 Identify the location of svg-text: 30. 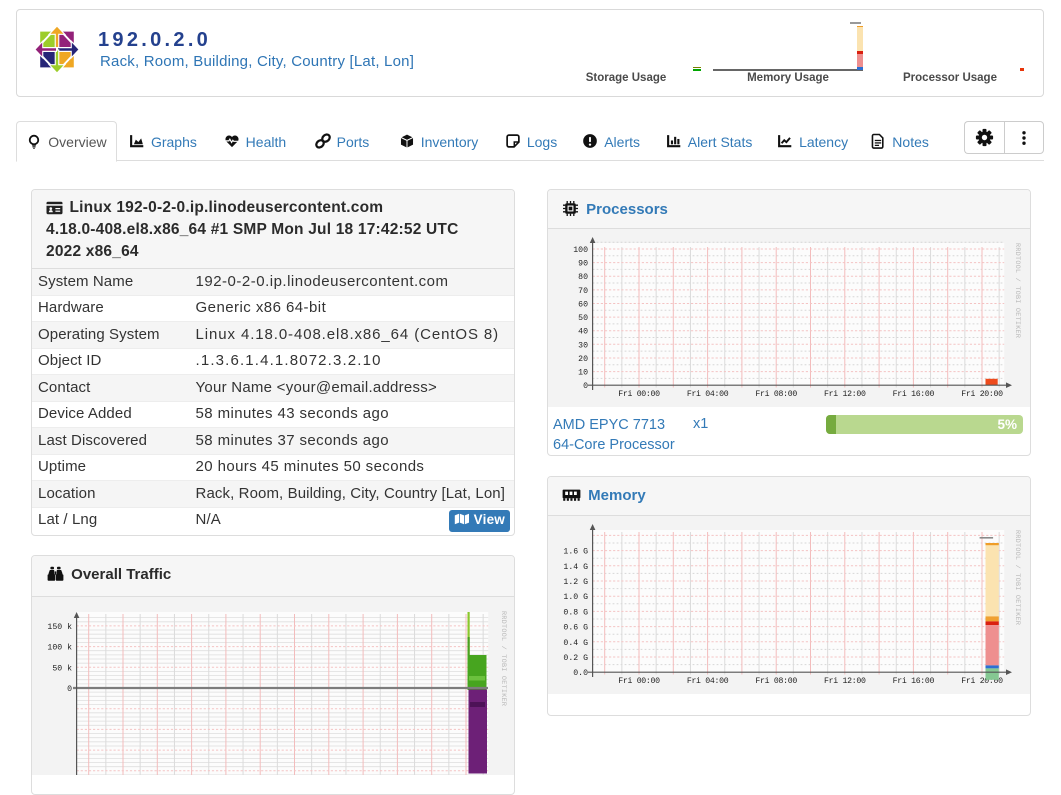
(583, 345).